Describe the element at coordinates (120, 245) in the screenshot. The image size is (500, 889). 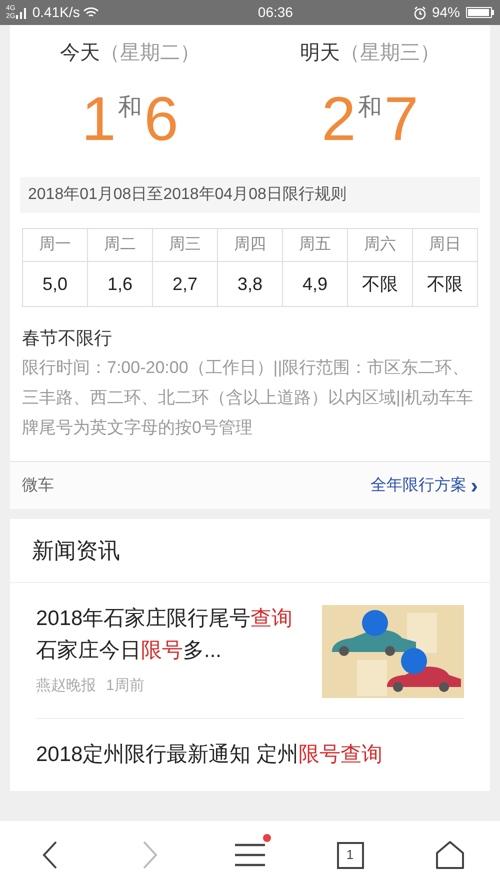
I see `column-header: 周二` at that location.